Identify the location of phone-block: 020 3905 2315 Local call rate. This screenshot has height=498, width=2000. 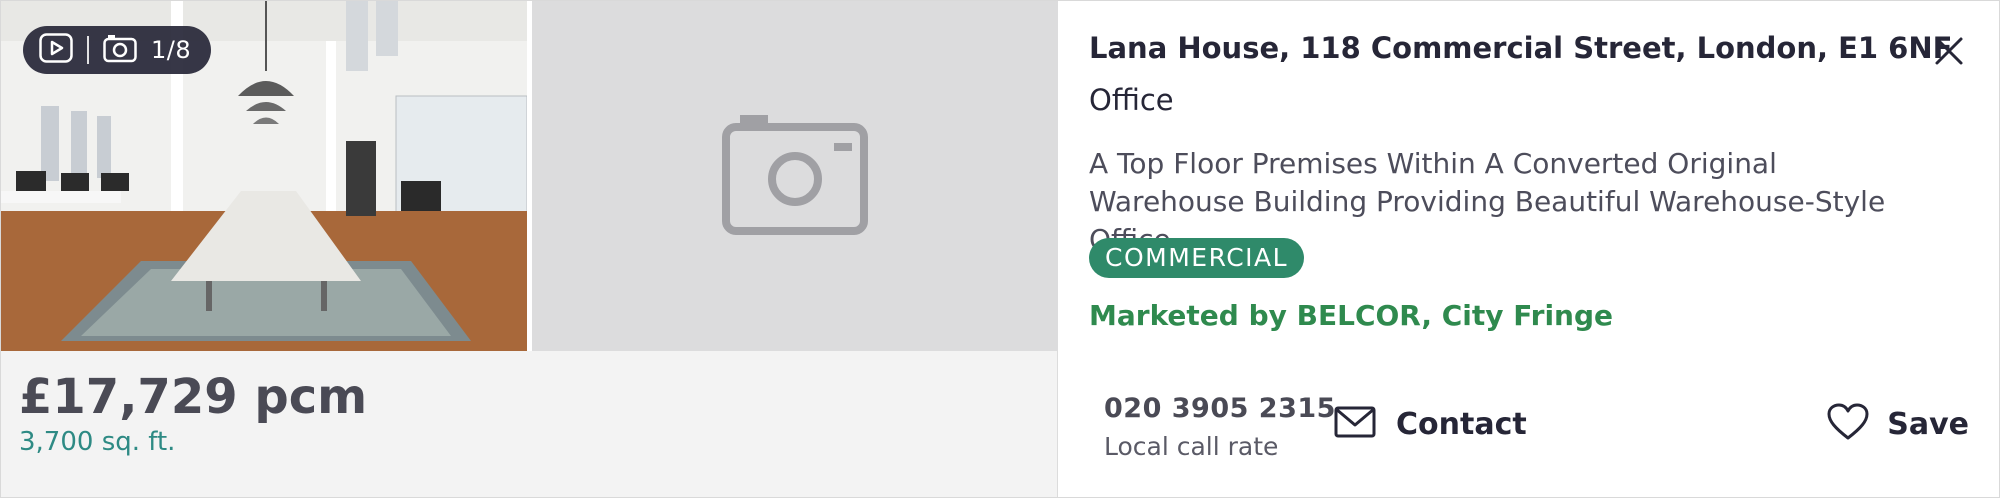
(1220, 427).